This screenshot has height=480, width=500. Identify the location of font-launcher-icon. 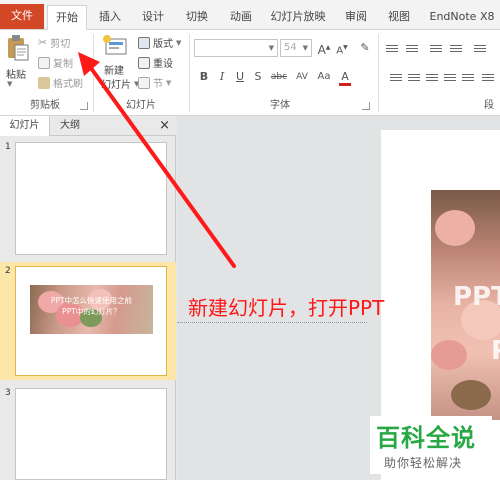
(366, 106).